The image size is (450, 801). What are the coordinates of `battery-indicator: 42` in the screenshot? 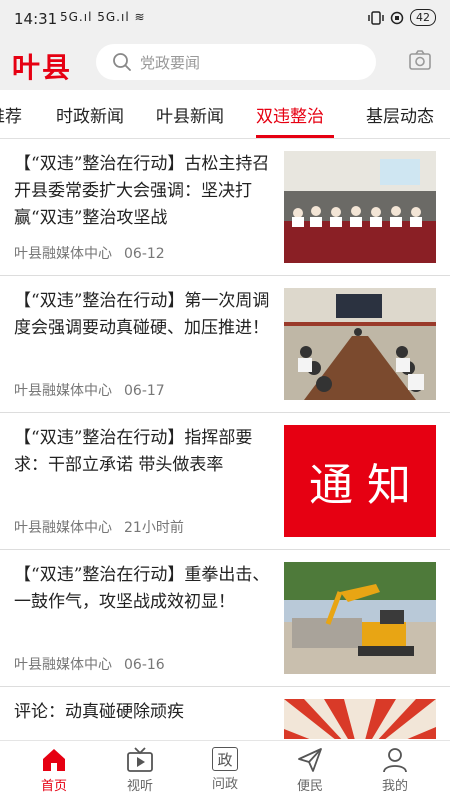 It's located at (423, 17).